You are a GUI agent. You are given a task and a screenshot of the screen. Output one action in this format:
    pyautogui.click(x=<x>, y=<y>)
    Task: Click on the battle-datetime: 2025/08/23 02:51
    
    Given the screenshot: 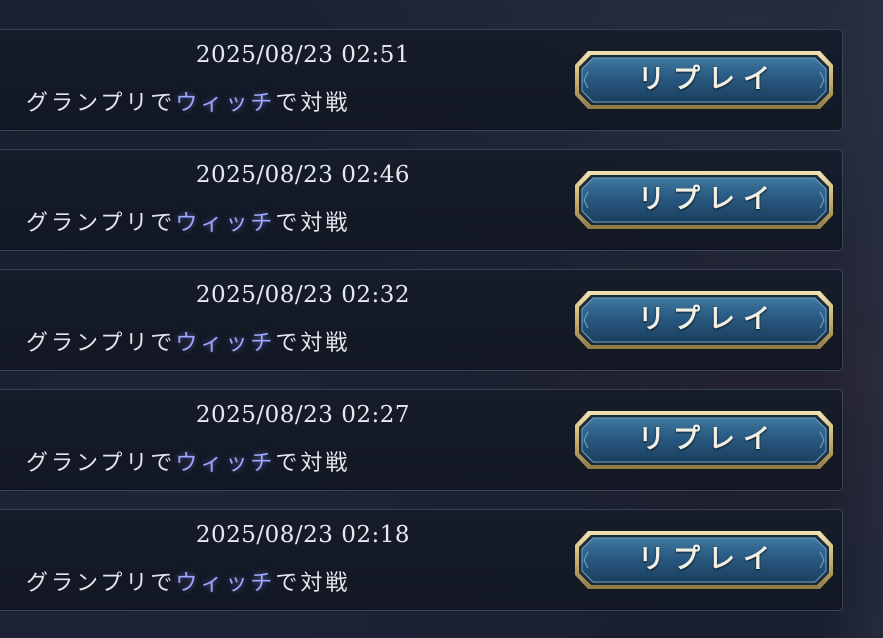 What is the action you would take?
    pyautogui.click(x=302, y=55)
    